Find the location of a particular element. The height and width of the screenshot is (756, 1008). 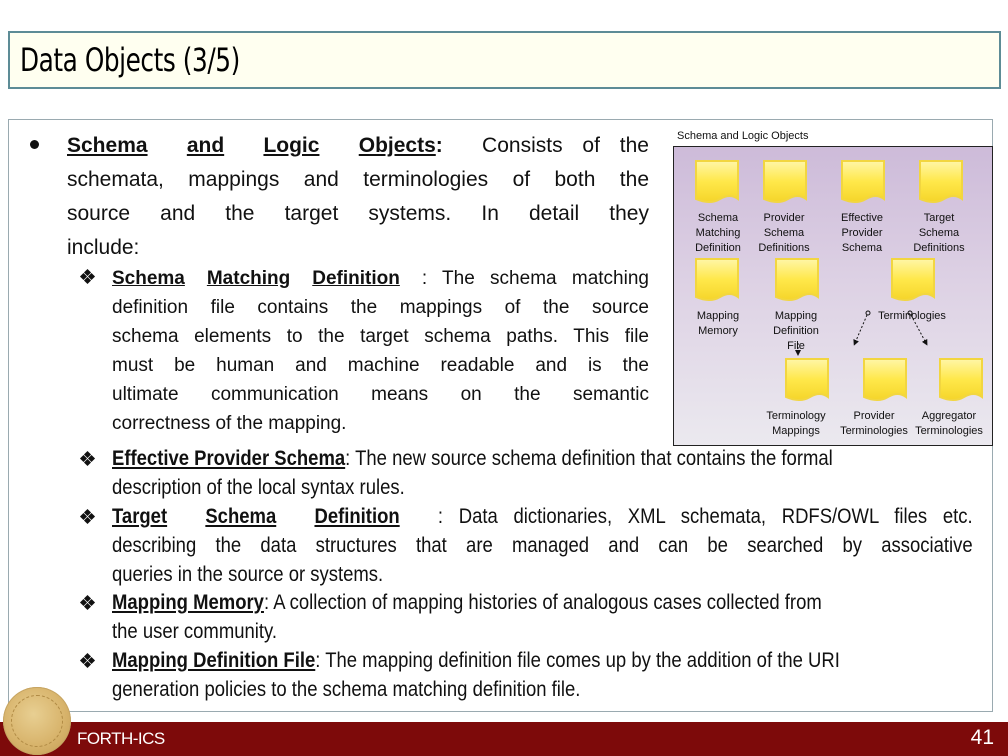

term-word: and is located at coordinates (205, 145).